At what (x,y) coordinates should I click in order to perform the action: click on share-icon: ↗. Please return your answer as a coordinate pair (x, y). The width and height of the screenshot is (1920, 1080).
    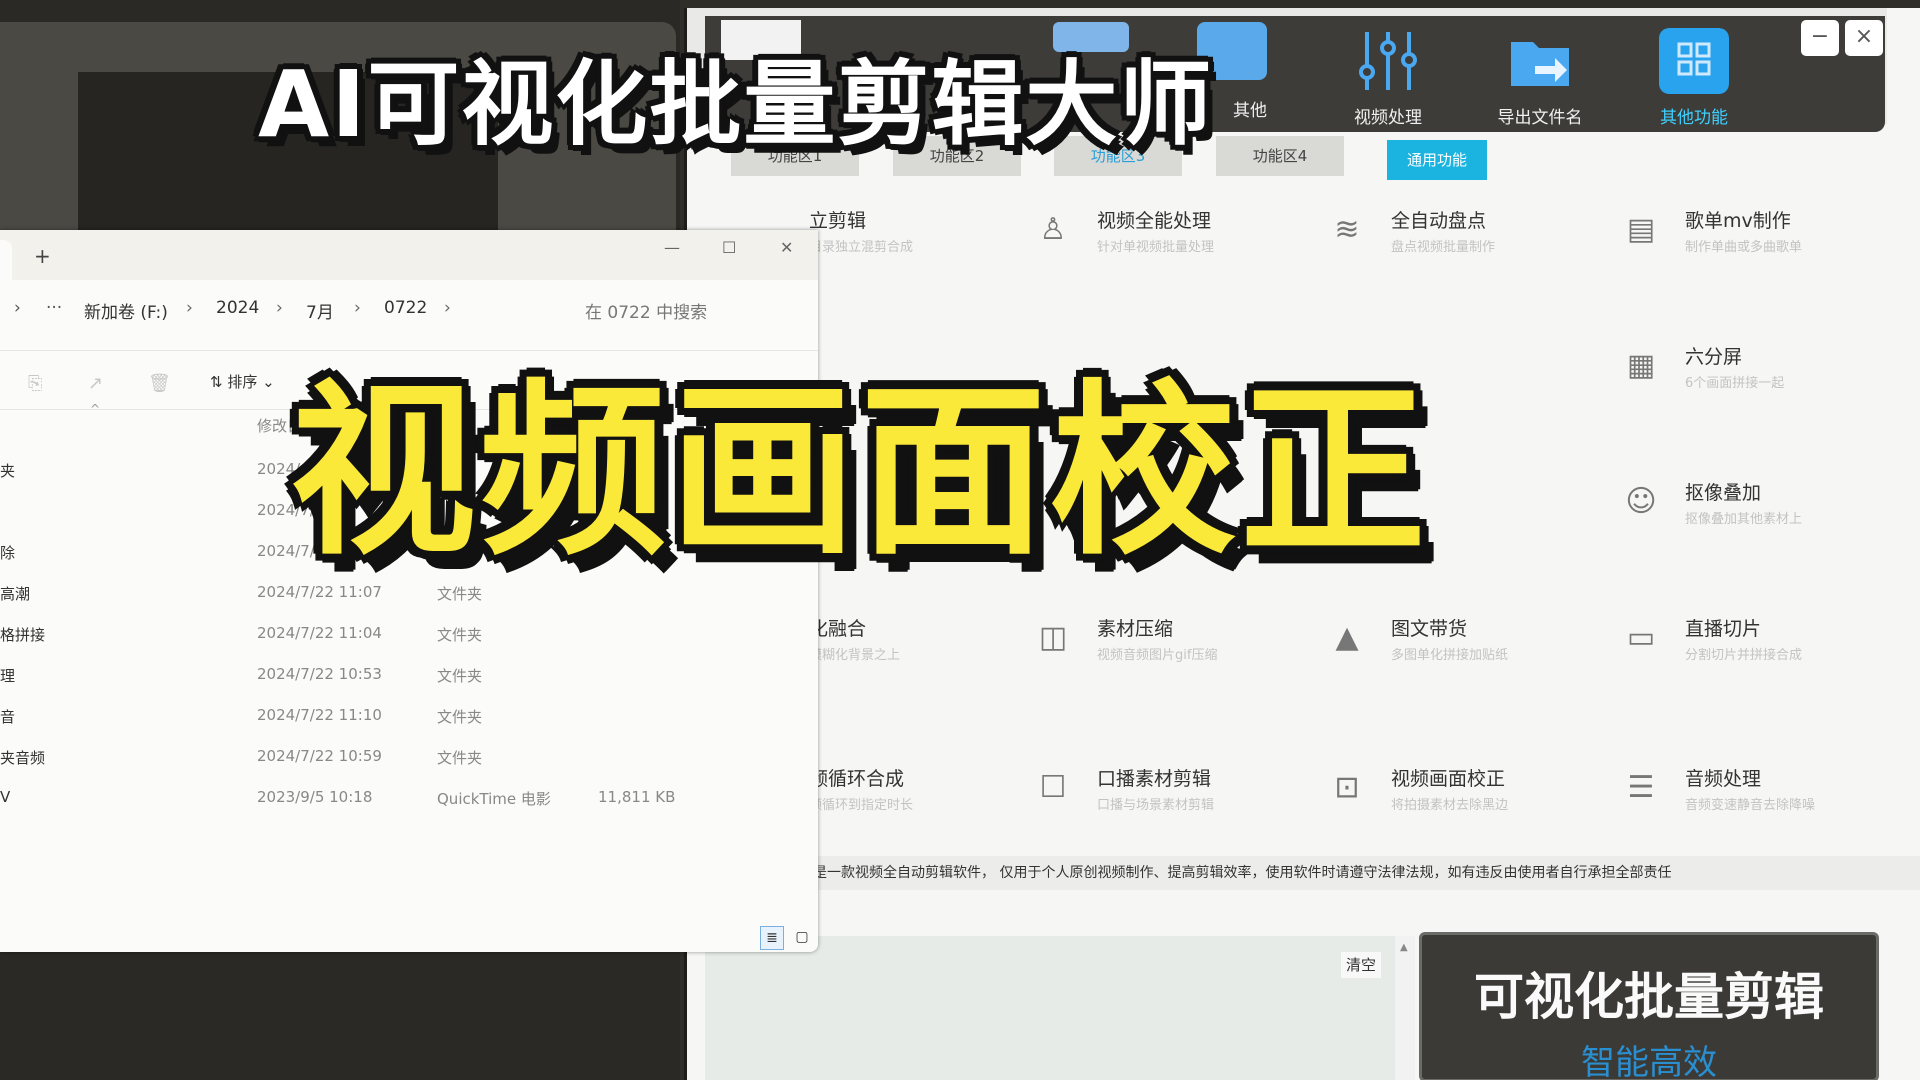
    Looking at the image, I should click on (95, 383).